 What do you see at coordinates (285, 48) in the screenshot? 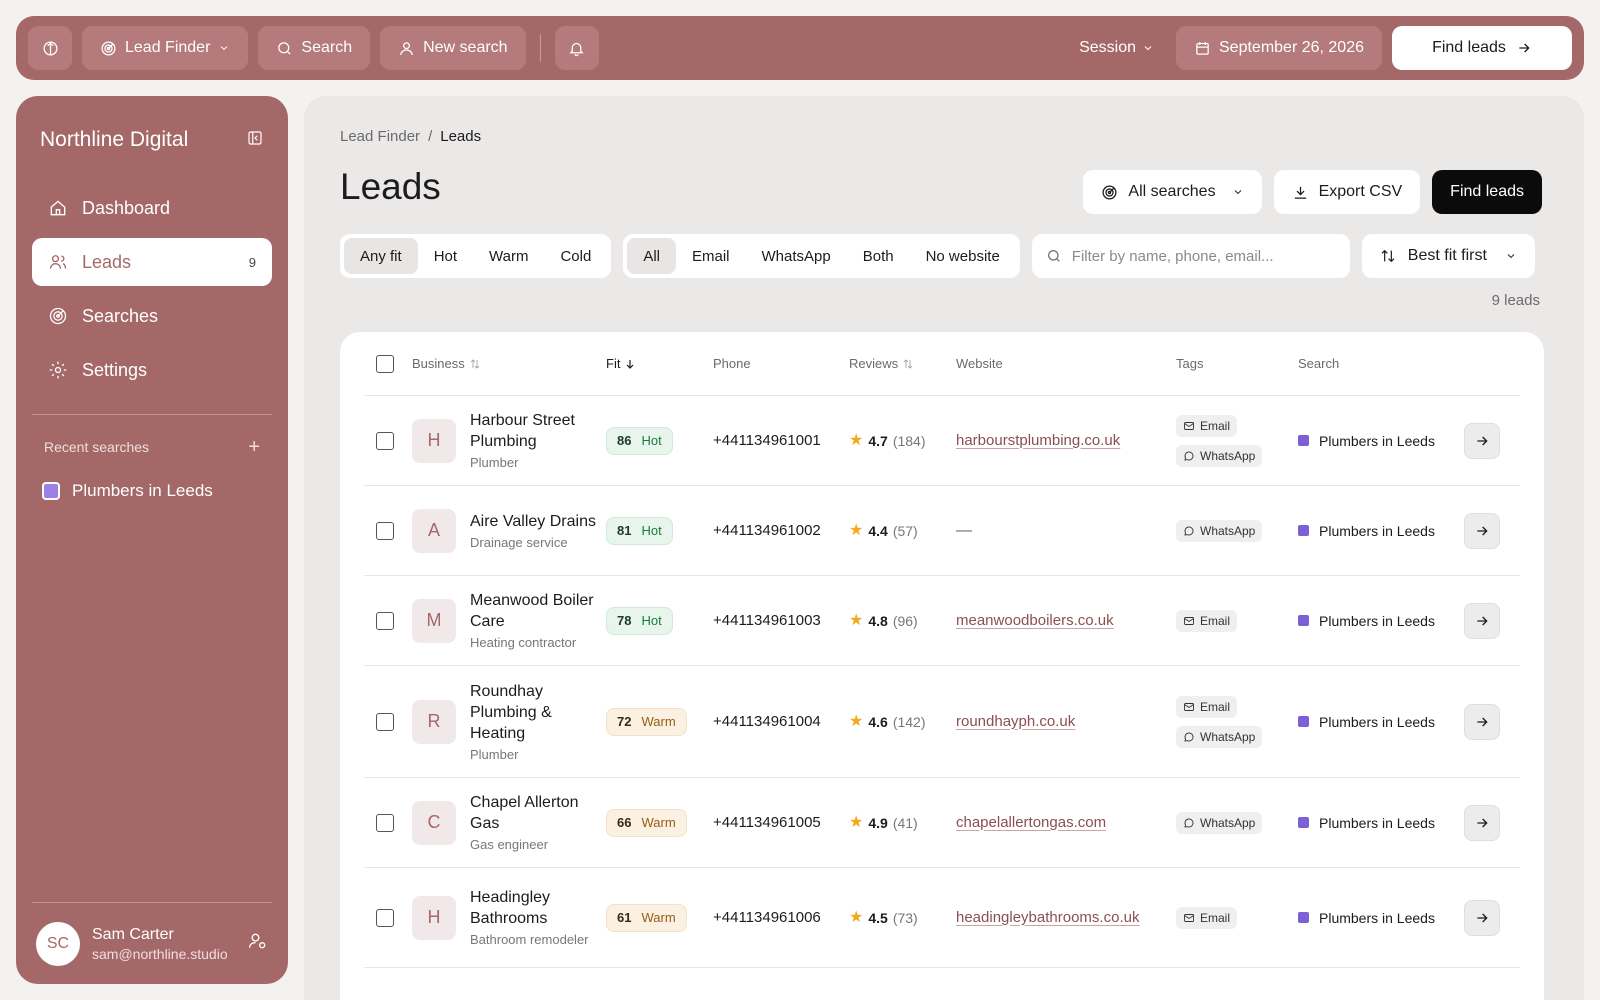
I see `search-icon` at bounding box center [285, 48].